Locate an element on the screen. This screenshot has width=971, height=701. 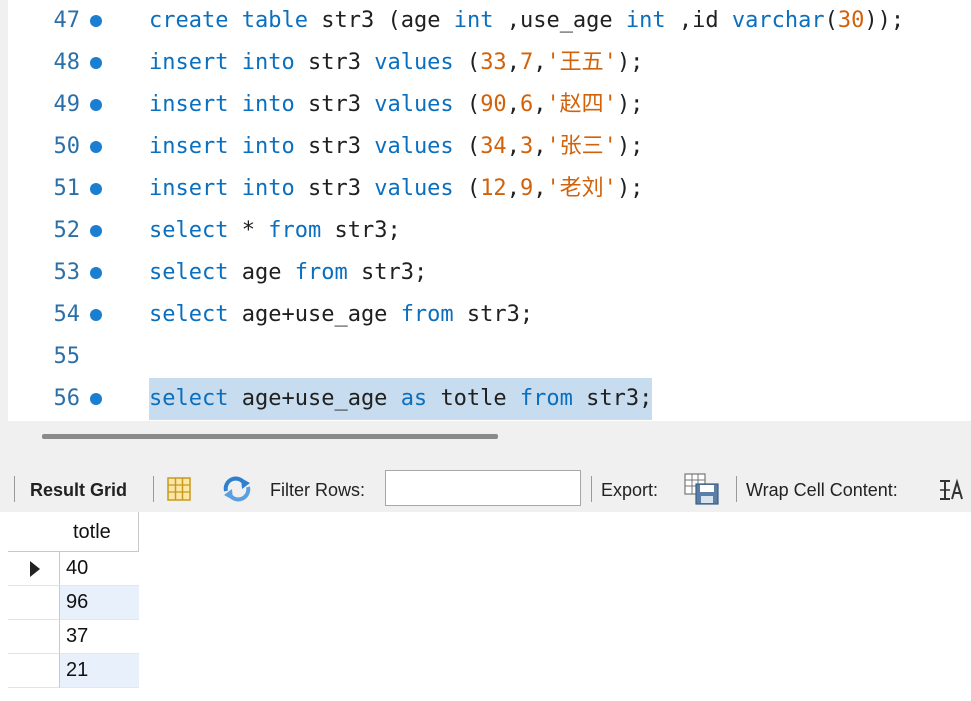
result-grid-tab: Result Grid is located at coordinates (78, 490).